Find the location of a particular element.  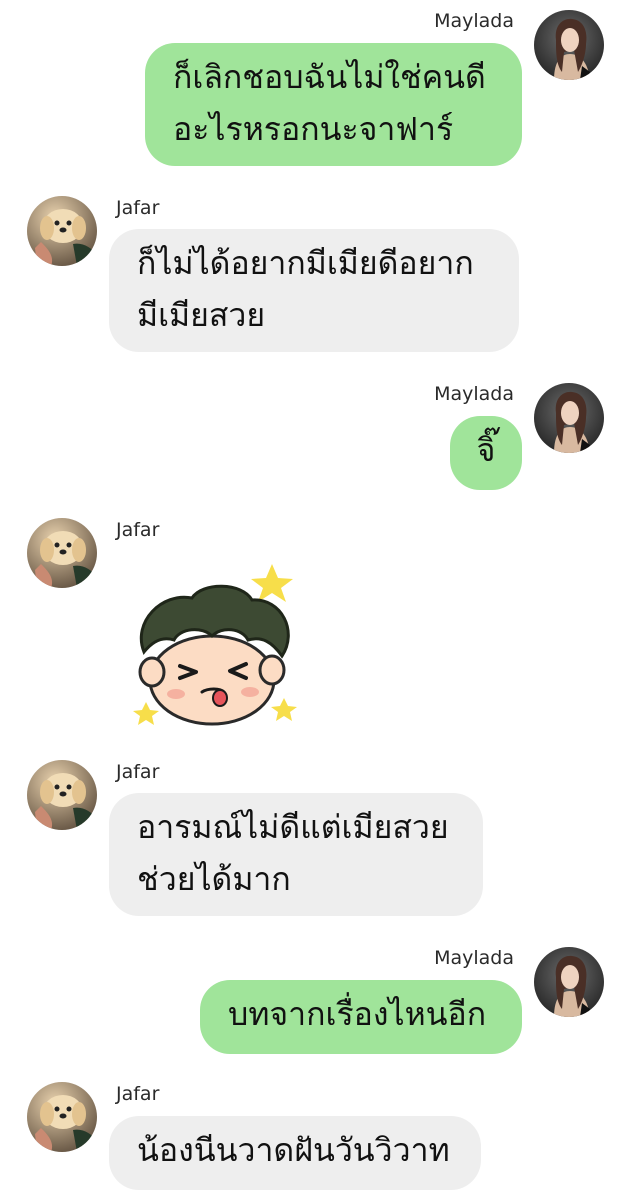

message-bubble-received: ก็ไม่ได้อยากมีเมียดีอยาก มีเมียสวย is located at coordinates (314, 290).